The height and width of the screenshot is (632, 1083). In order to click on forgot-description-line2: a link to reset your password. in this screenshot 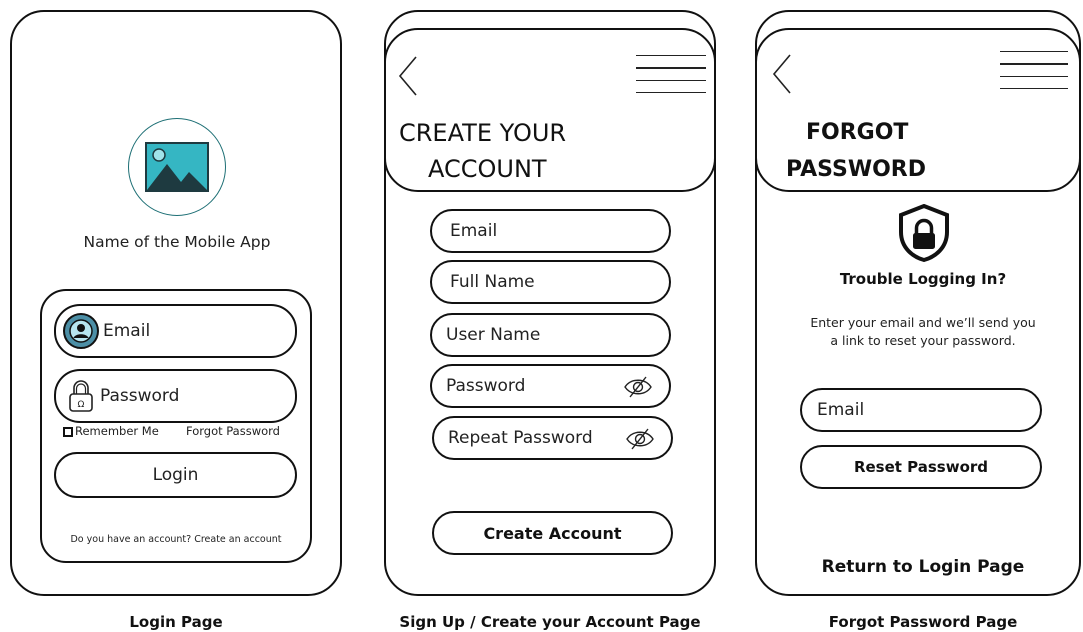, I will do `click(923, 340)`.